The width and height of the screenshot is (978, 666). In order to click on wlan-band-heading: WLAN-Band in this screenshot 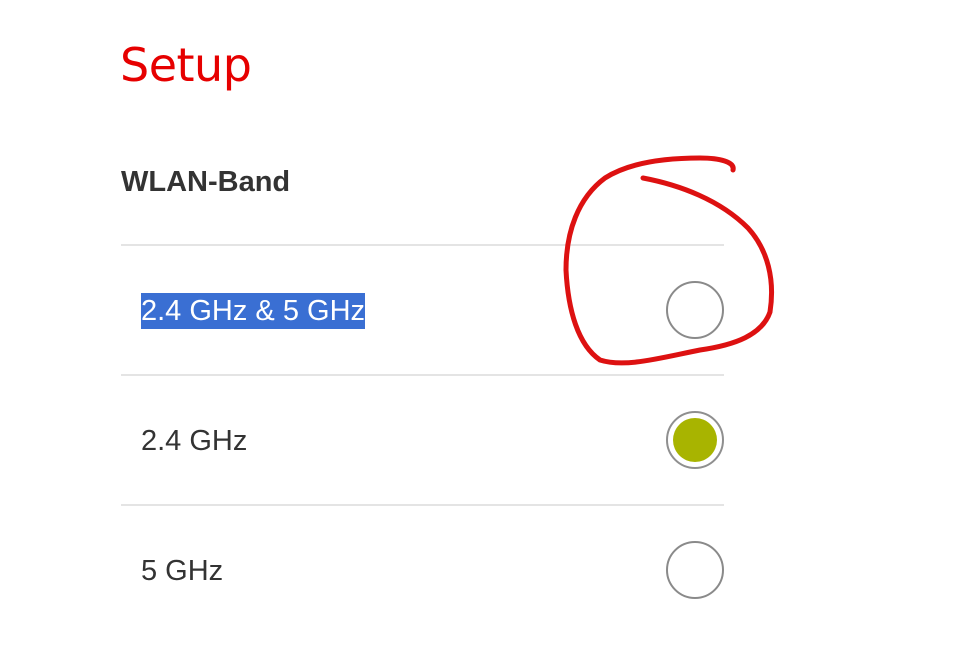, I will do `click(206, 182)`.